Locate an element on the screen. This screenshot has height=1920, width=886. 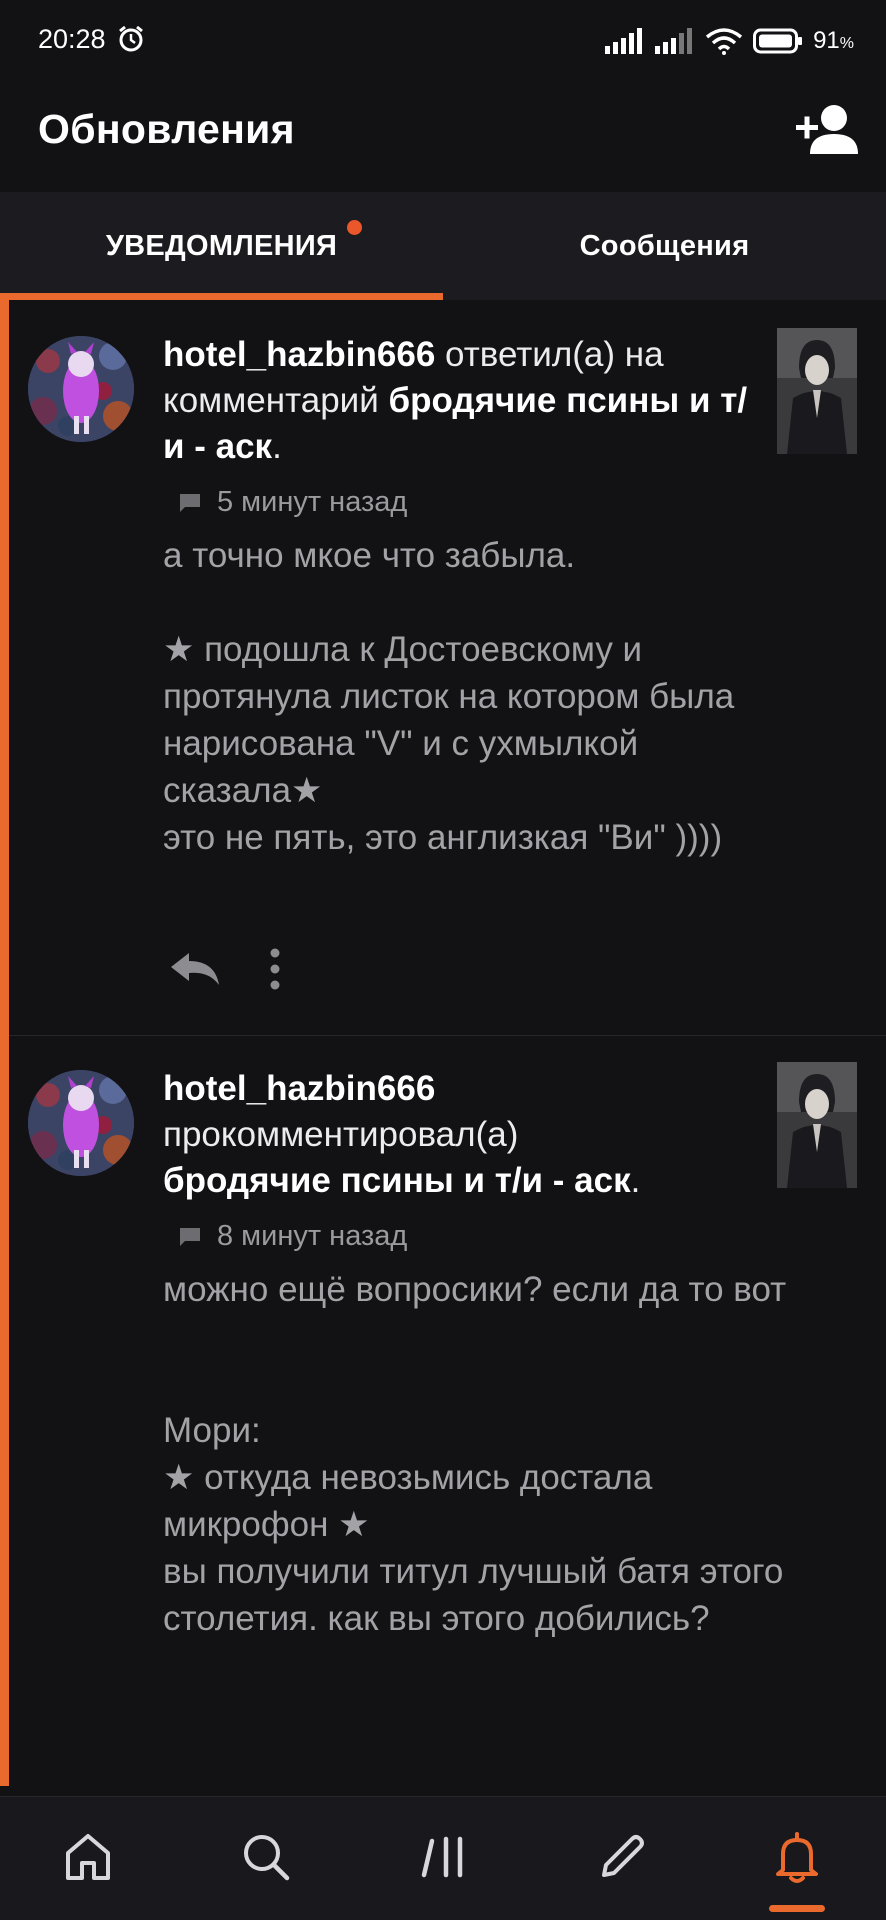
nav-notifications is located at coordinates (797, 1857).